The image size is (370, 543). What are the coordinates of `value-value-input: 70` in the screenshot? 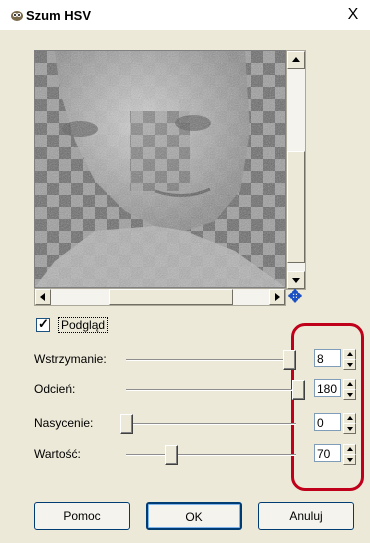 It's located at (327, 453).